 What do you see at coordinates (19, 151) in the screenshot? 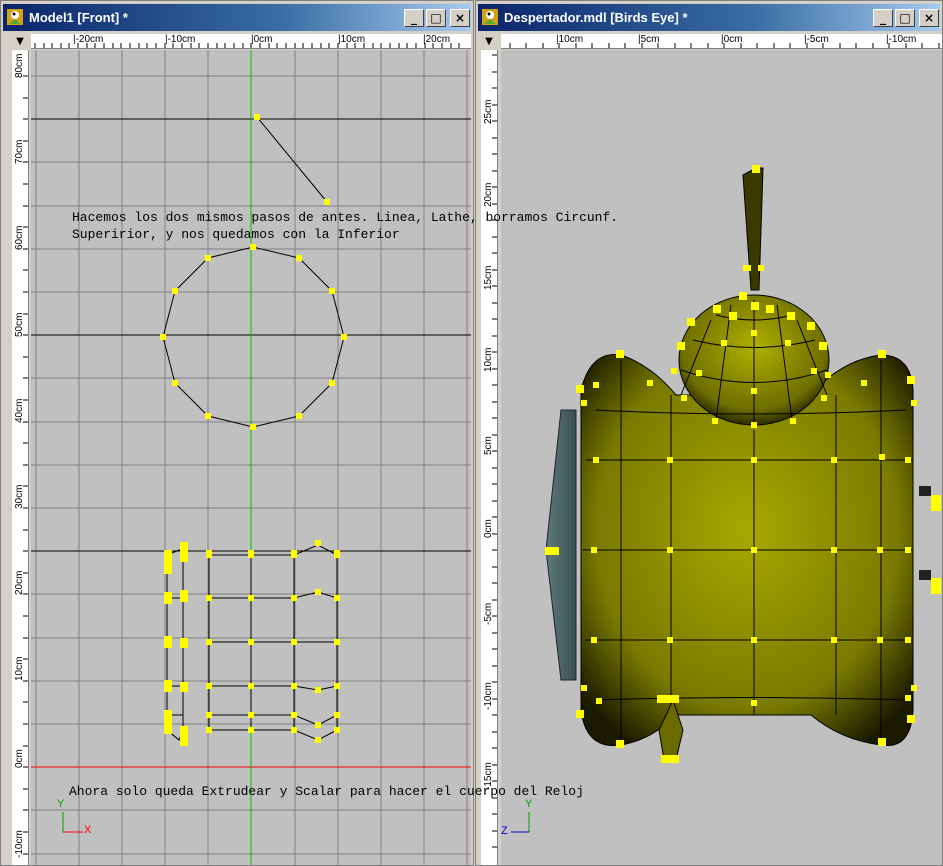
I see `ruler-label: 70cm` at bounding box center [19, 151].